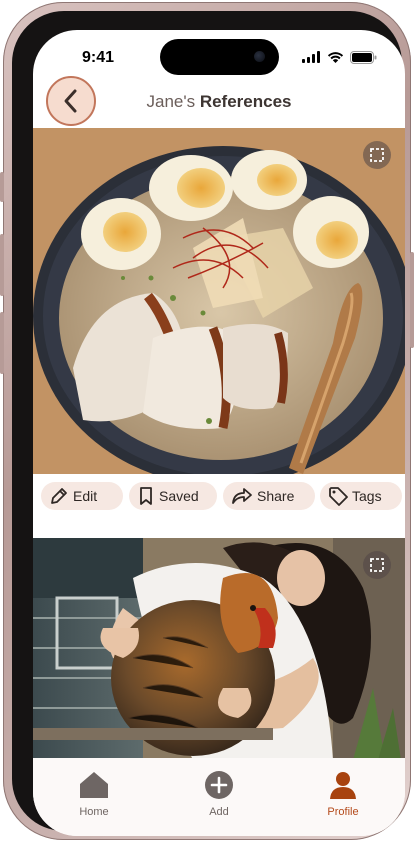 The height and width of the screenshot is (843, 415). What do you see at coordinates (2, 187) in the screenshot?
I see `action-button` at bounding box center [2, 187].